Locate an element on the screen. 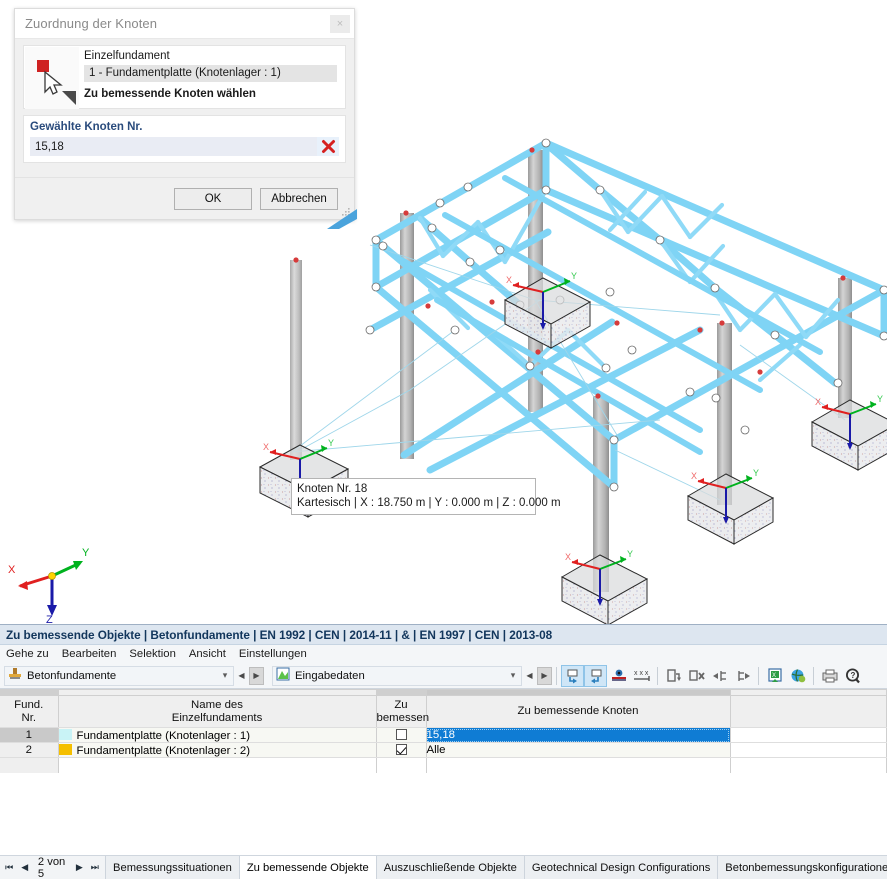 The width and height of the screenshot is (887, 879). selected-nodes-legend: Gewählte Knoten Nr. is located at coordinates (86, 127).